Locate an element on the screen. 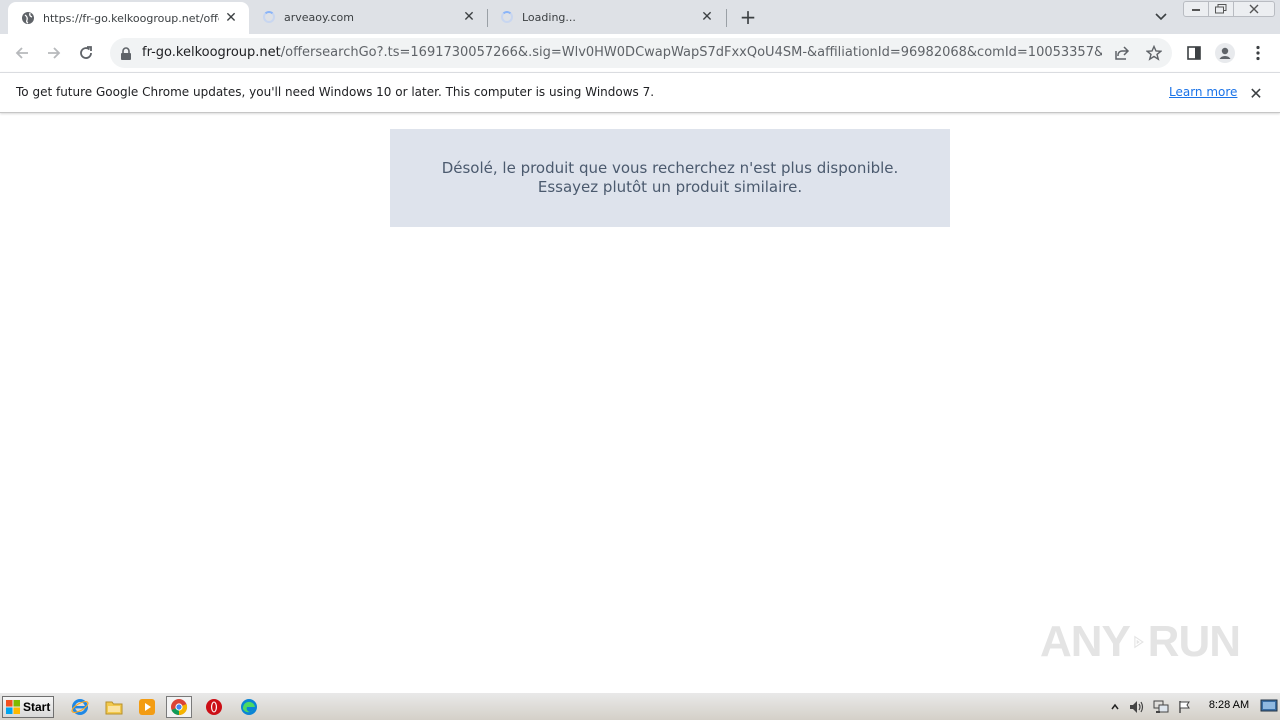 This screenshot has height=720, width=1280. start-button: Start is located at coordinates (28, 707).